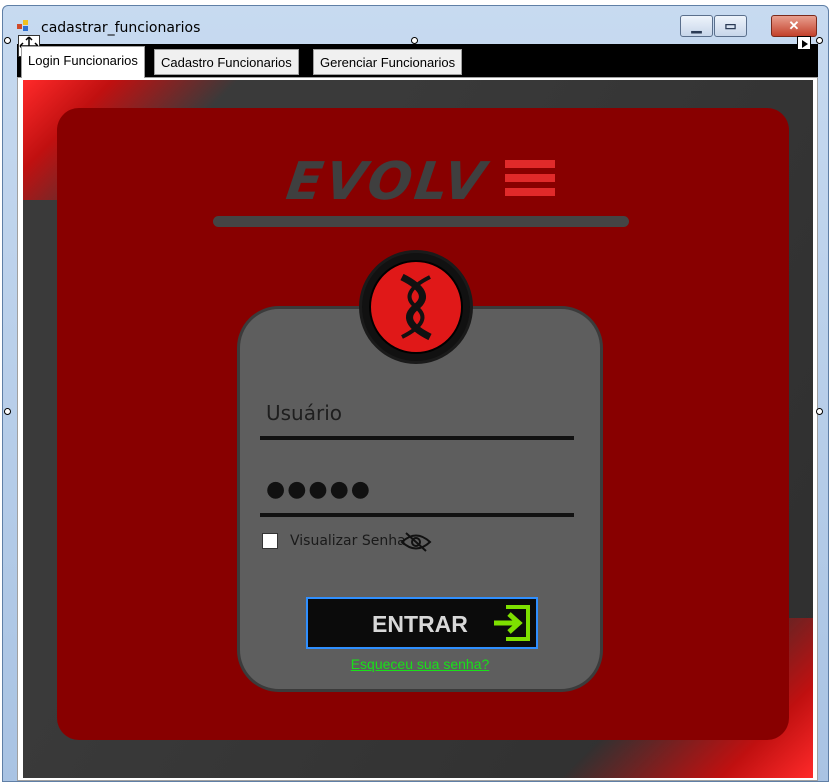  I want to click on show-password-checkbox, so click(270, 541).